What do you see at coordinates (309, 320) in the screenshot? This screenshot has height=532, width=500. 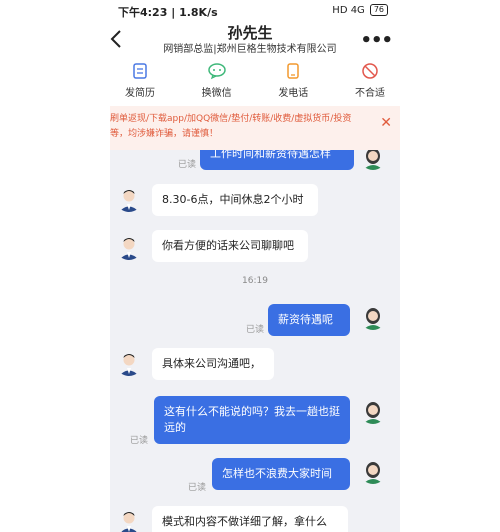 I see `message-bubble-sent: 薪资待遇呢` at bounding box center [309, 320].